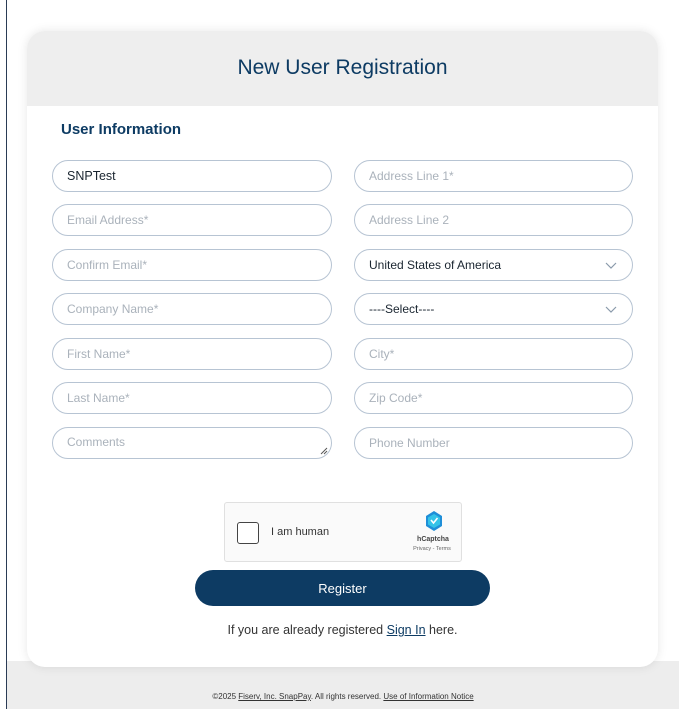 The image size is (679, 709). Describe the element at coordinates (307, 630) in the screenshot. I see `signin-prefix: If you are already registered` at that location.